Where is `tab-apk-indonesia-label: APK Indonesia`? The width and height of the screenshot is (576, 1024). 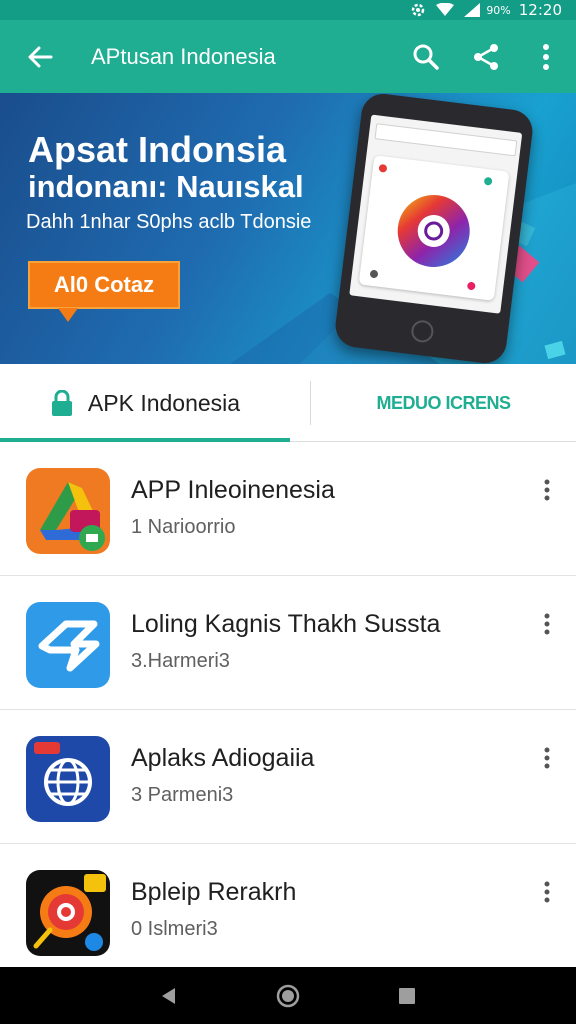
tab-apk-indonesia-label: APK Indonesia is located at coordinates (164, 402).